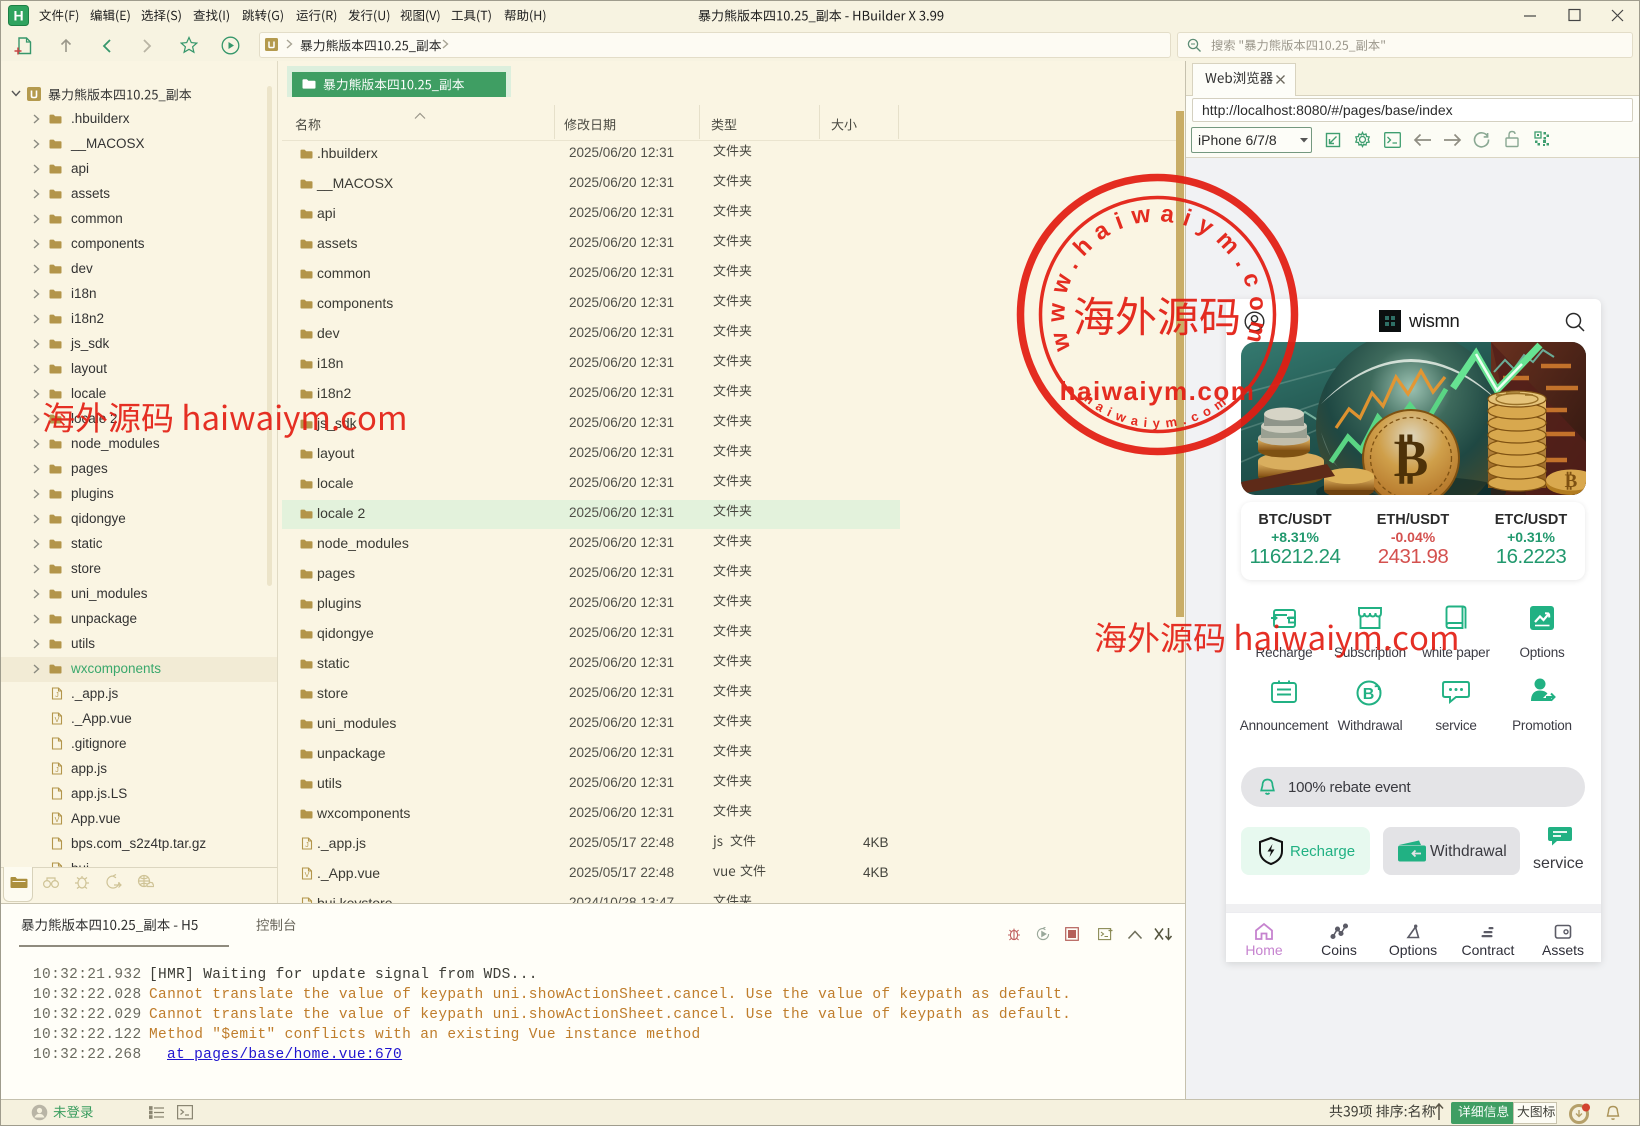  I want to click on svg-text: B, so click(1369, 694).